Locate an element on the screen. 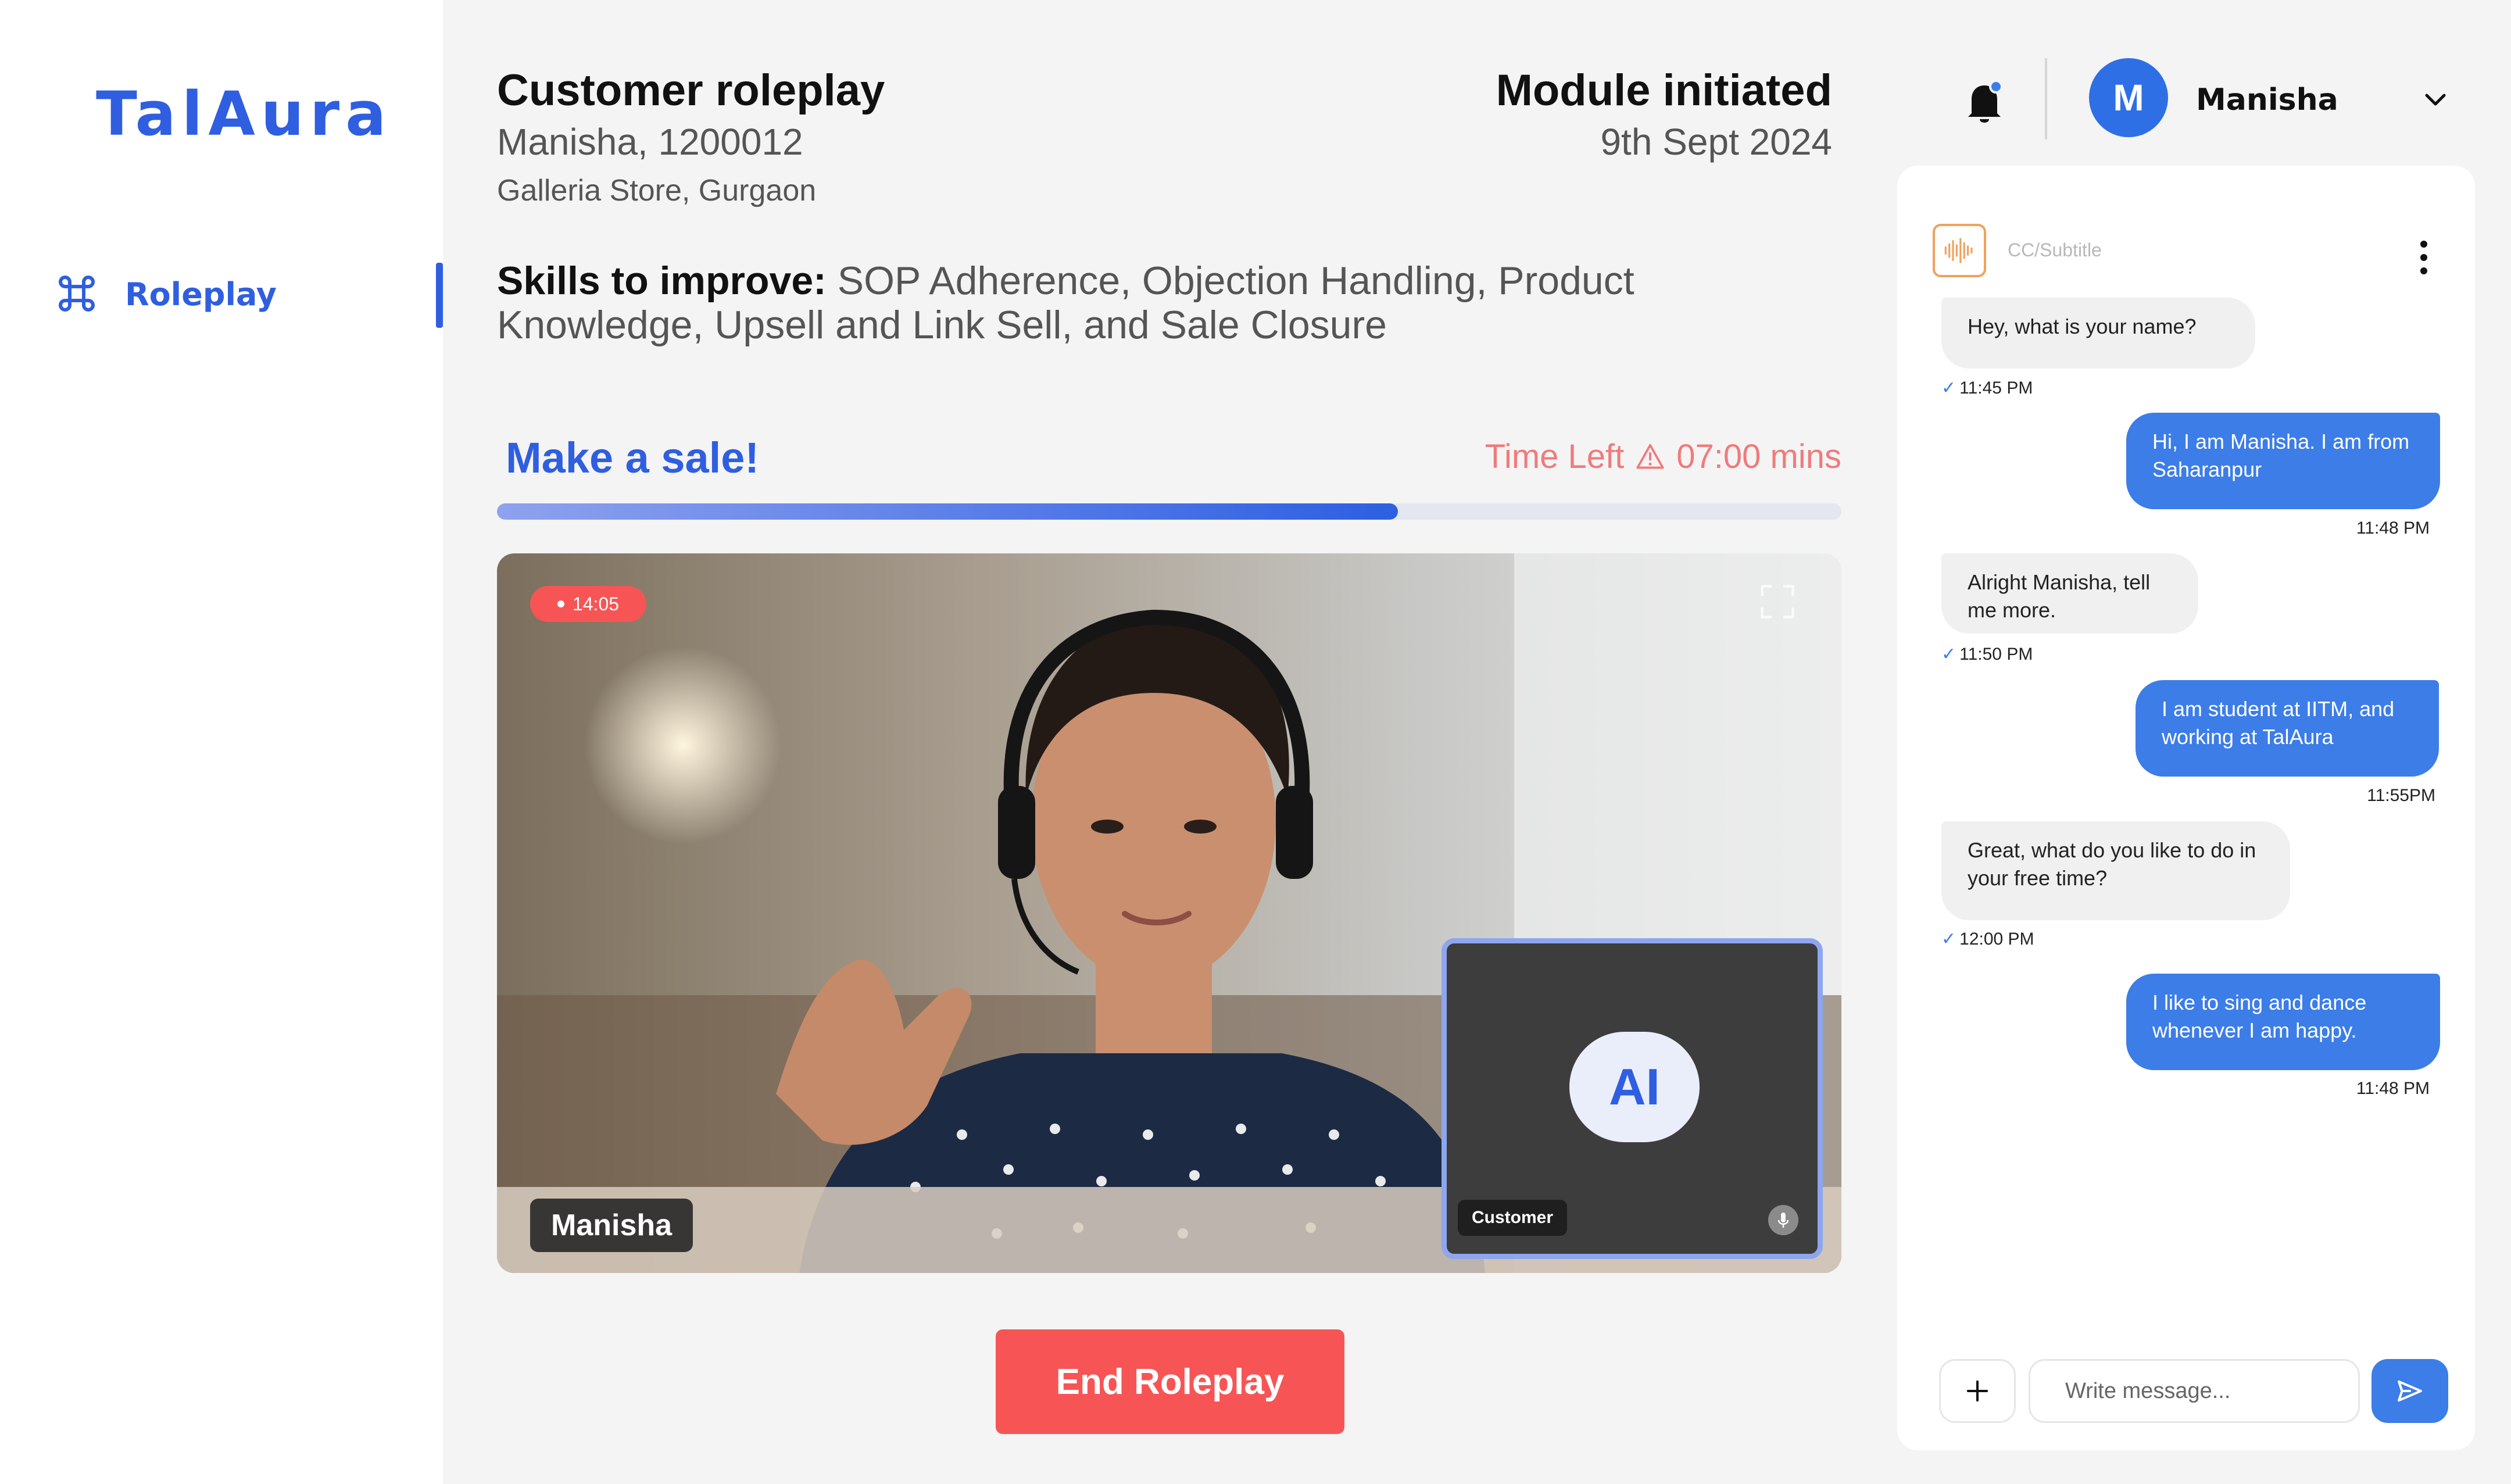 The image size is (2511, 1484). chevron-down-icon is located at coordinates (2435, 100).